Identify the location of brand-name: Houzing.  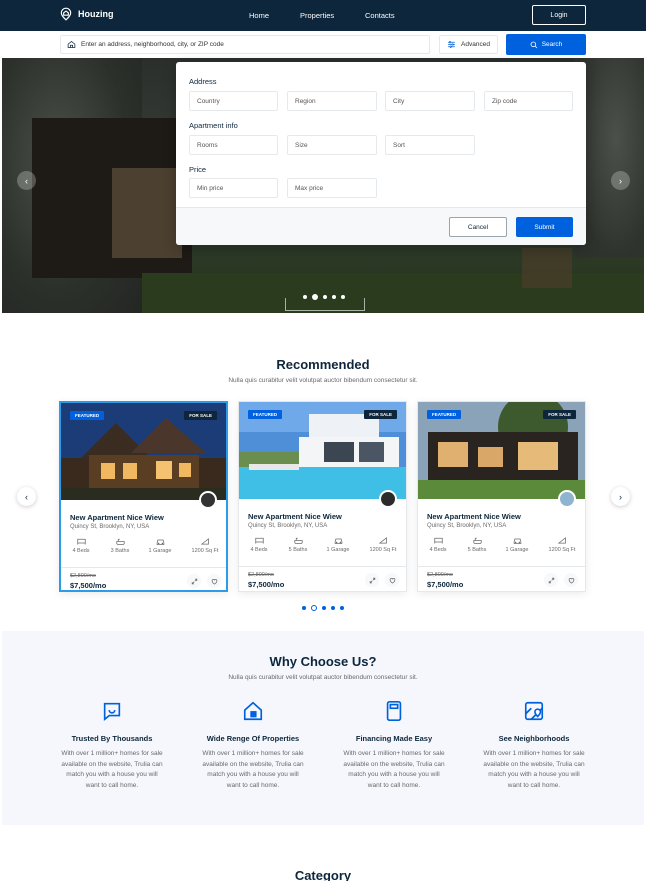
(96, 14).